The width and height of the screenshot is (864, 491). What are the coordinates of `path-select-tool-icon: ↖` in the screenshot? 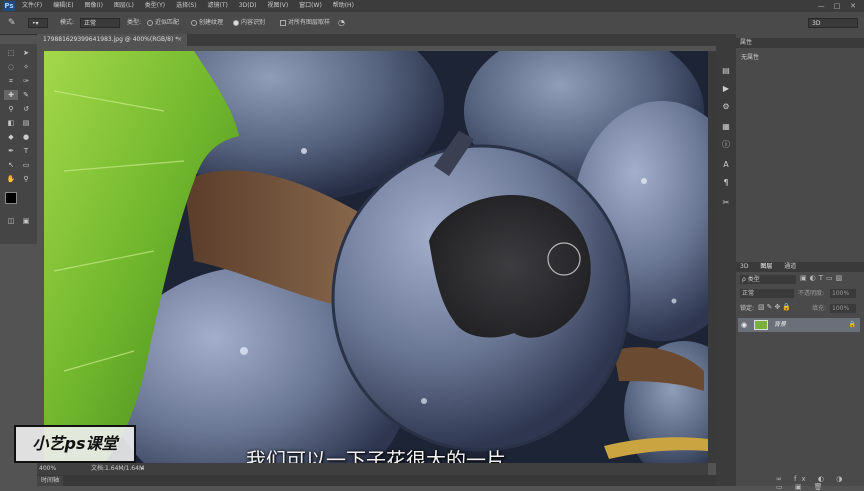 It's located at (11, 165).